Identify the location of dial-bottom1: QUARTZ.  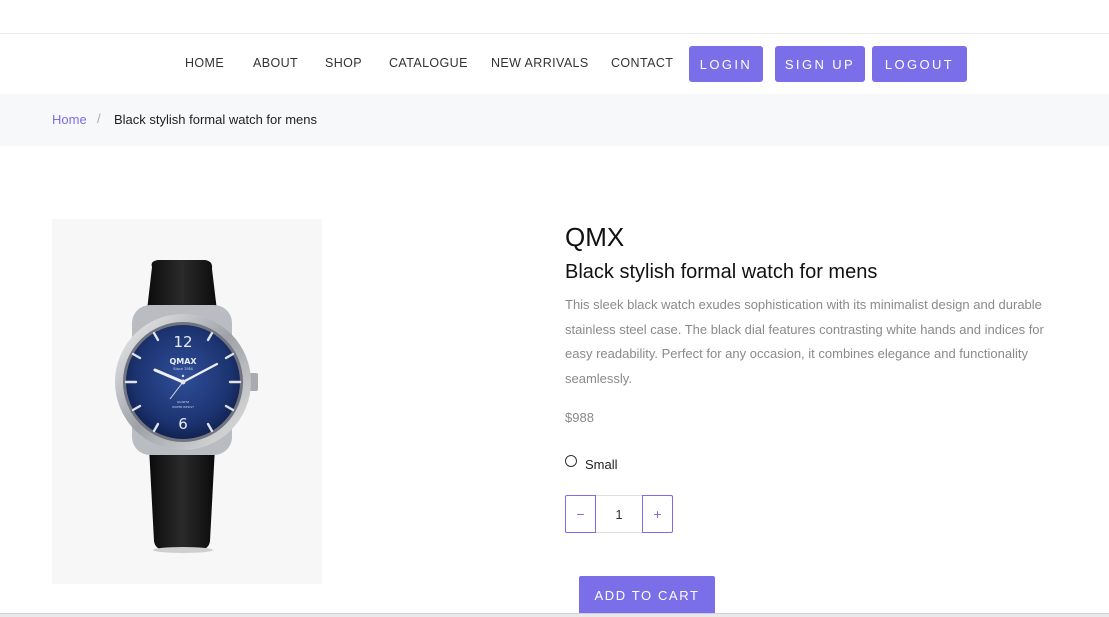
(183, 402).